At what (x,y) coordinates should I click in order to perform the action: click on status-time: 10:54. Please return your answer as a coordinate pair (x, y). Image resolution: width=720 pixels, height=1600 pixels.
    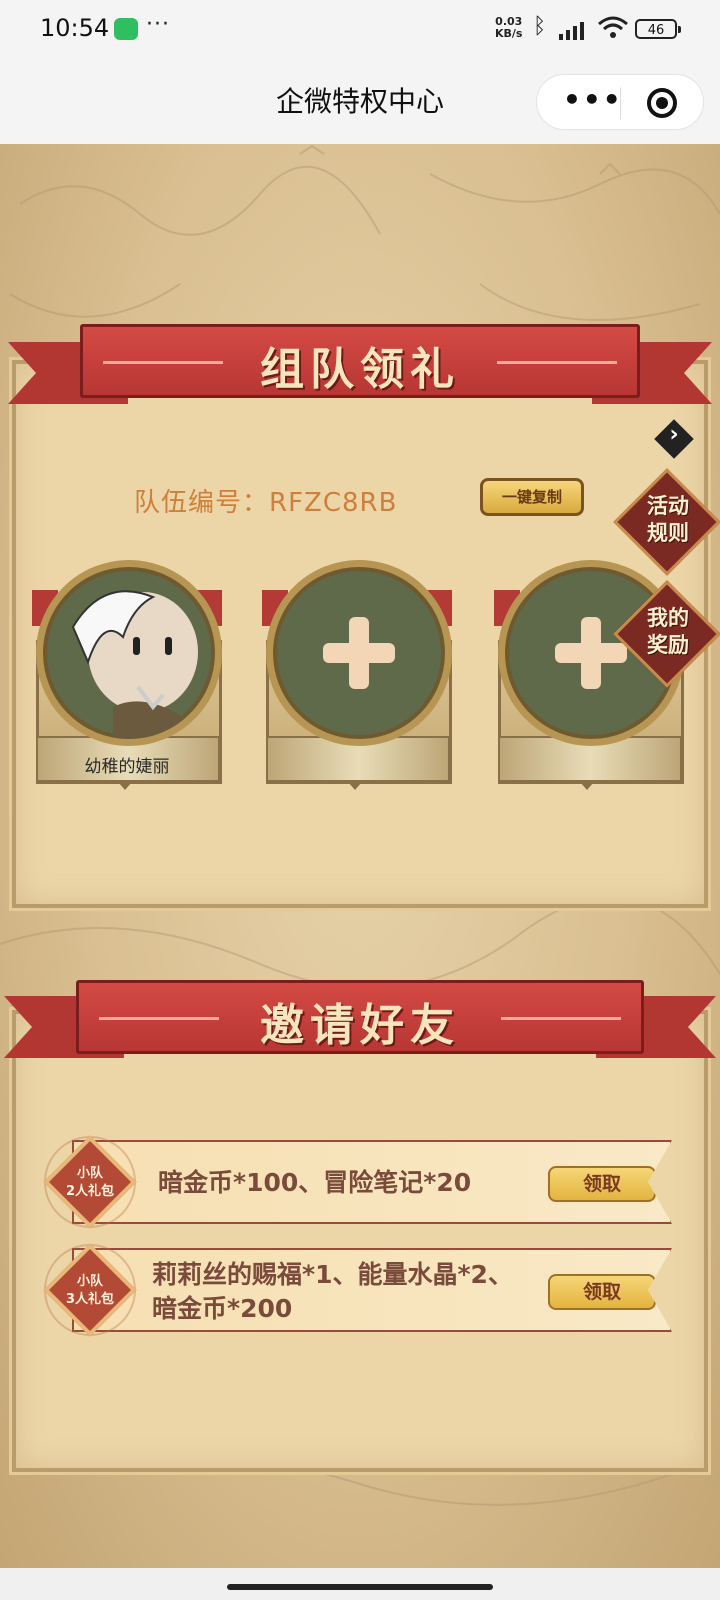
    Looking at the image, I should click on (75, 28).